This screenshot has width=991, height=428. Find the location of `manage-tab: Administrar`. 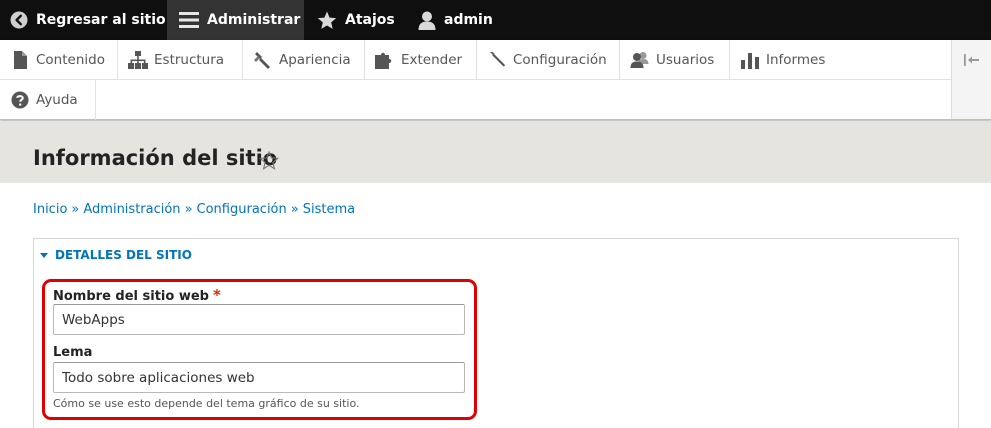

manage-tab: Administrar is located at coordinates (235, 20).